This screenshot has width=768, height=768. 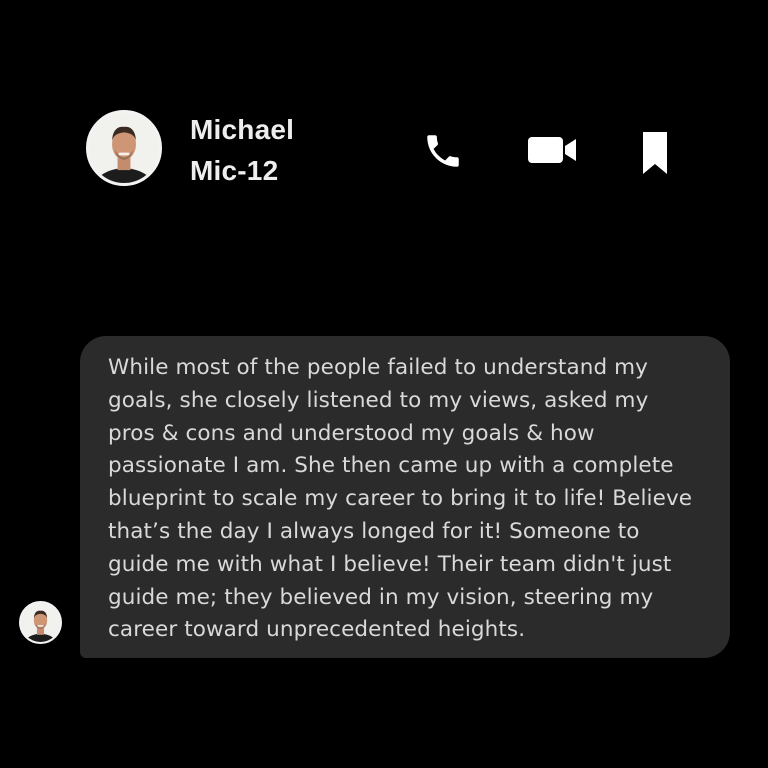 I want to click on sender-avatar, so click(x=40, y=622).